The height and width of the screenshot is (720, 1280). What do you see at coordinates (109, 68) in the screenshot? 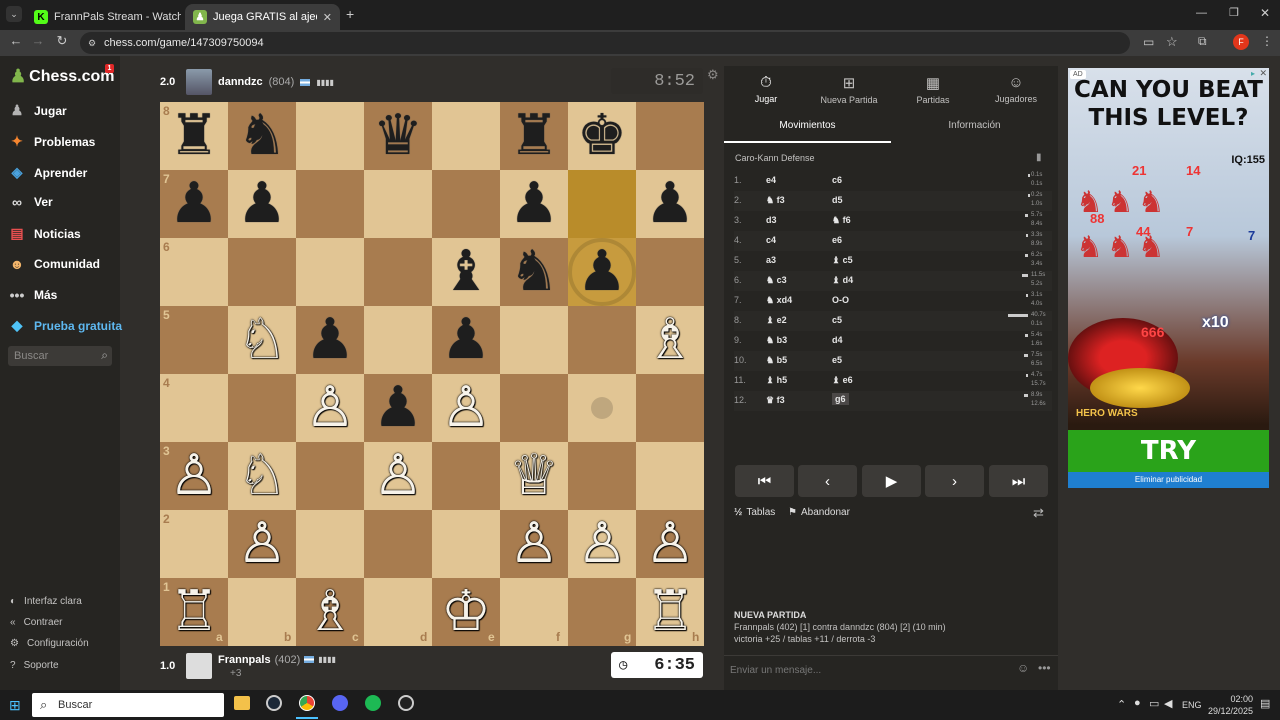
I see `notification-badge: 1` at bounding box center [109, 68].